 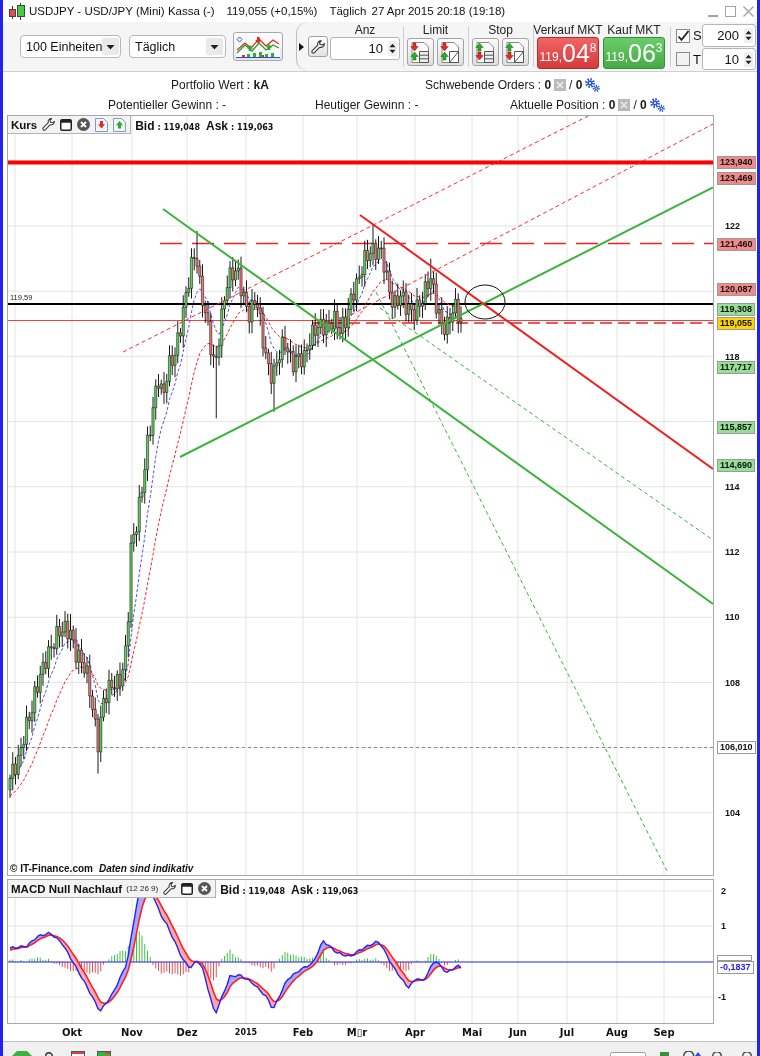 What do you see at coordinates (122, 11) in the screenshot?
I see `window-title: USDJPY - USD/JPY (Mini) Kassa (-)` at bounding box center [122, 11].